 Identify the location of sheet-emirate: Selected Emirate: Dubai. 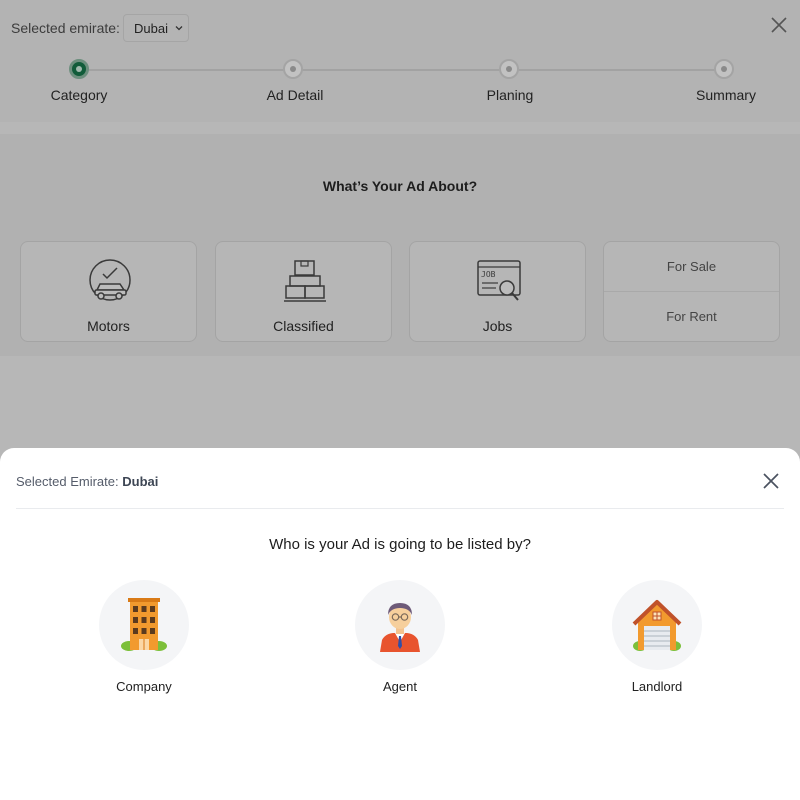
(87, 481).